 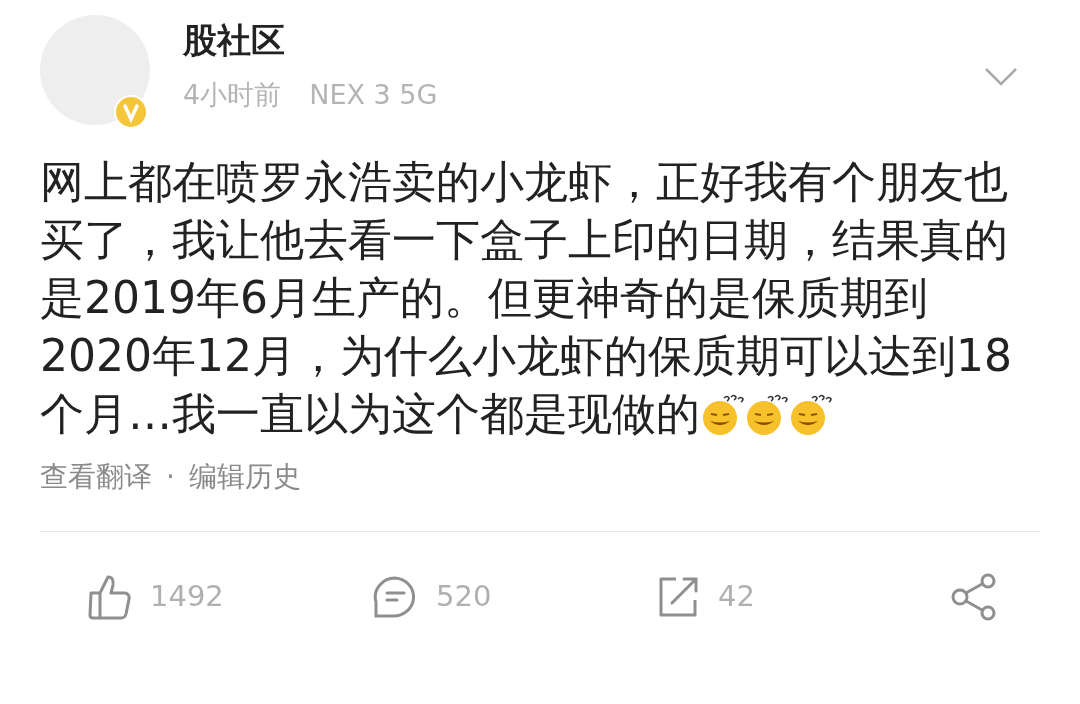 I want to click on edit-history-link: 编辑历史, so click(x=244, y=477).